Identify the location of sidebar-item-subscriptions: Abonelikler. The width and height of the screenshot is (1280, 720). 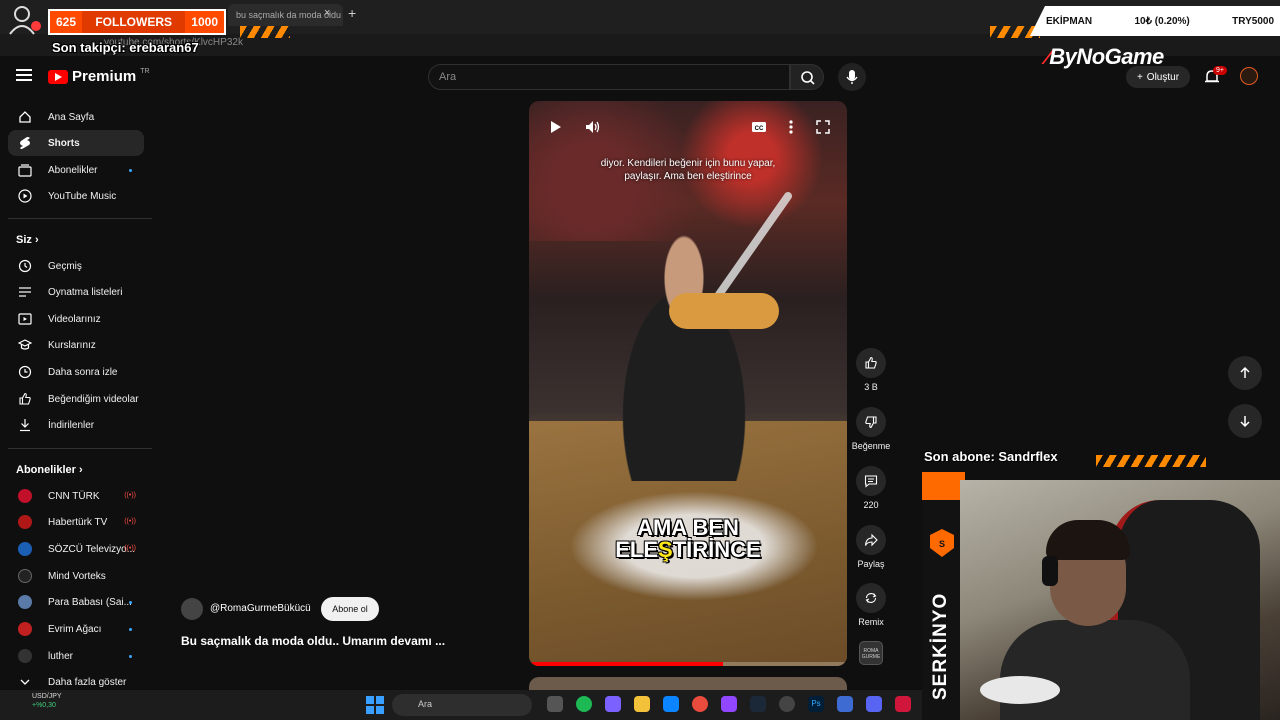
(76, 170).